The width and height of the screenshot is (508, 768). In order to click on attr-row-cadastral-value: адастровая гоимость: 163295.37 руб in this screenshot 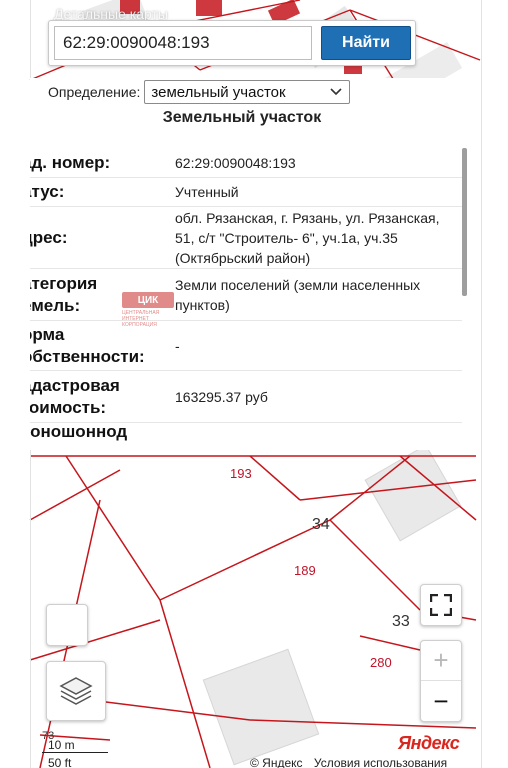, I will do `click(246, 397)`.